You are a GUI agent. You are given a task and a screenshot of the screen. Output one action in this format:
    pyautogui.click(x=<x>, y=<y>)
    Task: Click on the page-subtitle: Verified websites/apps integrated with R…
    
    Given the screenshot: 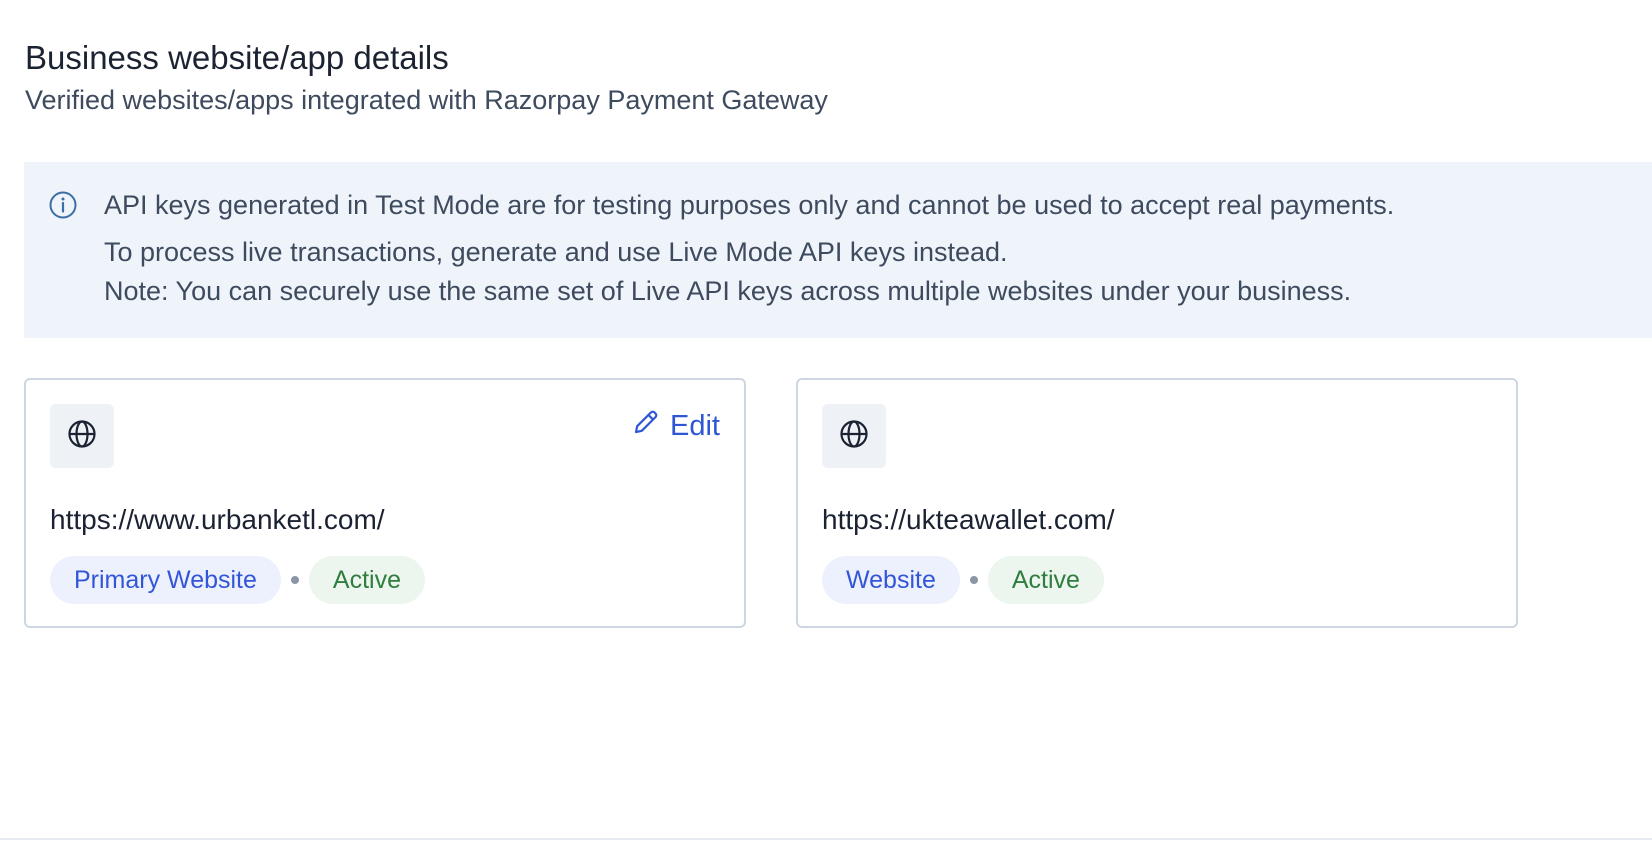 What is the action you would take?
    pyautogui.click(x=426, y=100)
    